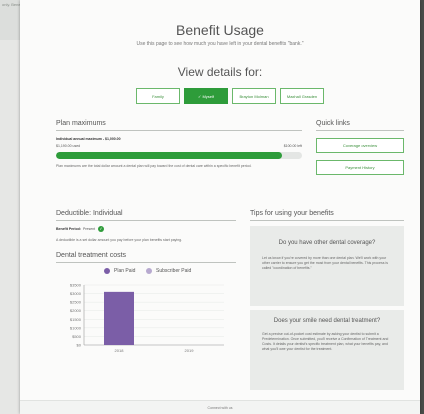 The image size is (424, 414). What do you see at coordinates (149, 271) in the screenshot?
I see `legend-subscriber-paid-swatch` at bounding box center [149, 271].